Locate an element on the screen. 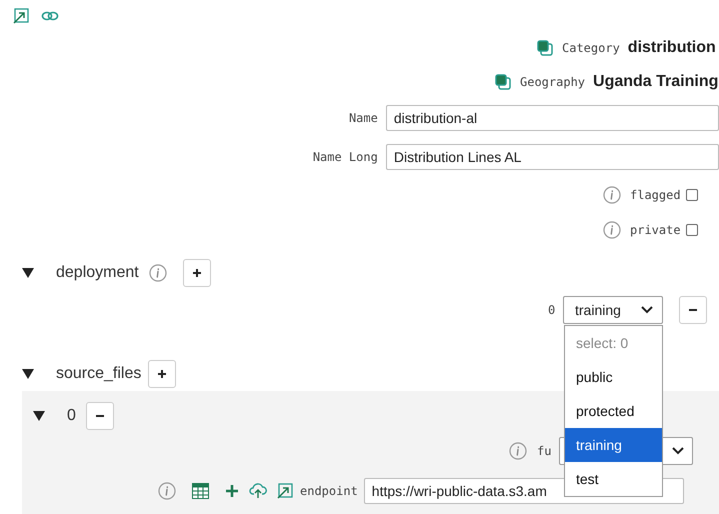  dropdown-option: protected is located at coordinates (613, 411).